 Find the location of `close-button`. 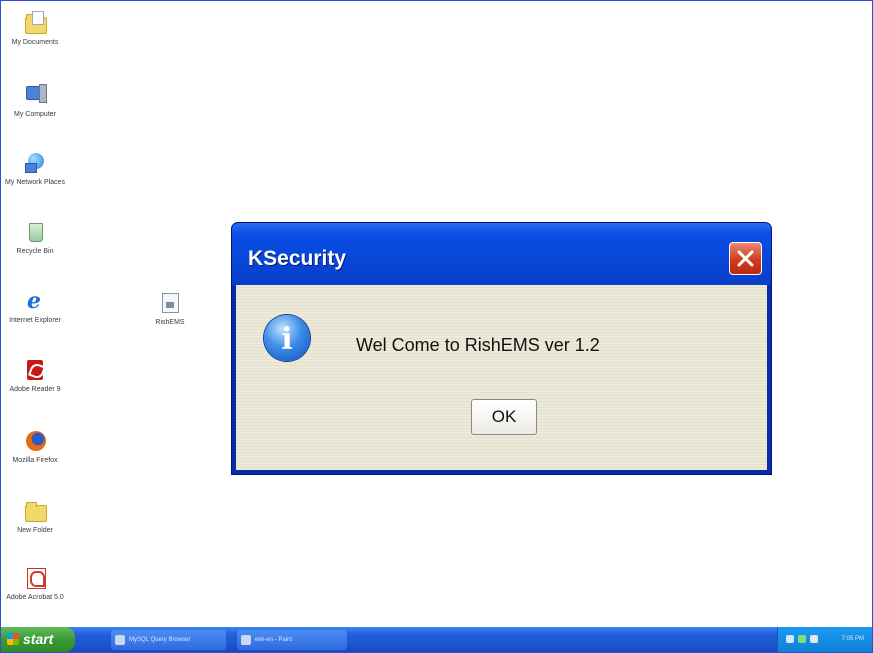

close-button is located at coordinates (745, 258).